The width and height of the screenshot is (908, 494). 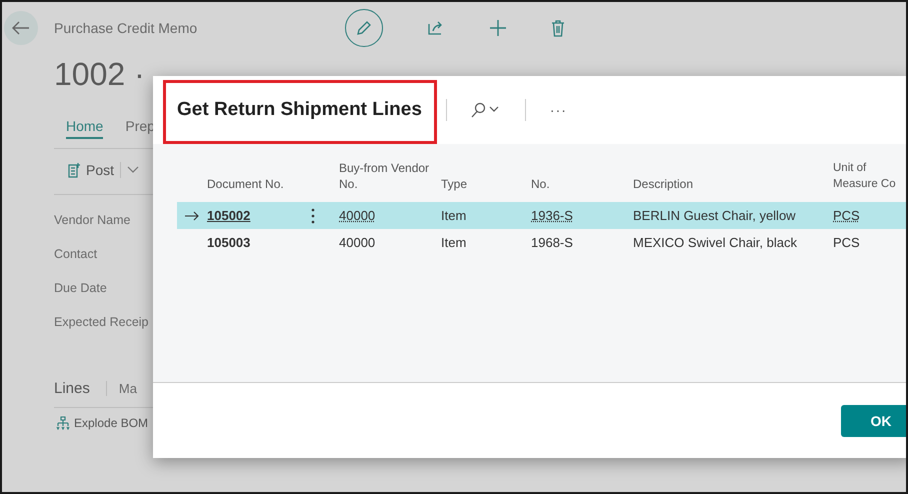 I want to click on add-icon, so click(x=498, y=28).